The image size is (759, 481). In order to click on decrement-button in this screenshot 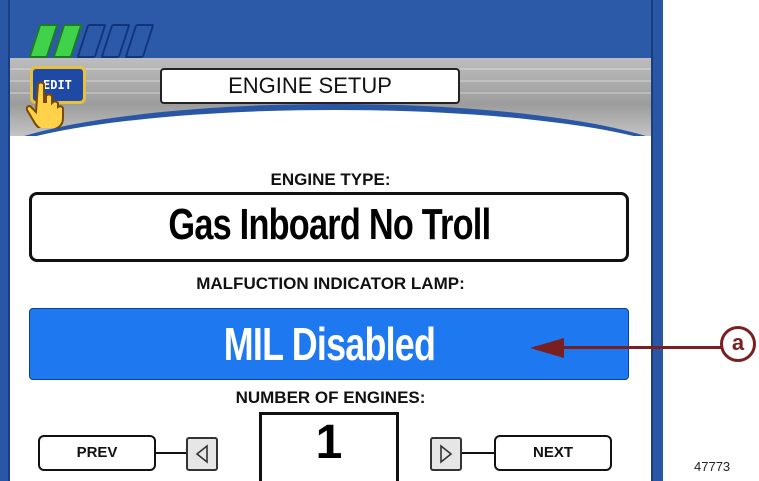, I will do `click(202, 454)`.